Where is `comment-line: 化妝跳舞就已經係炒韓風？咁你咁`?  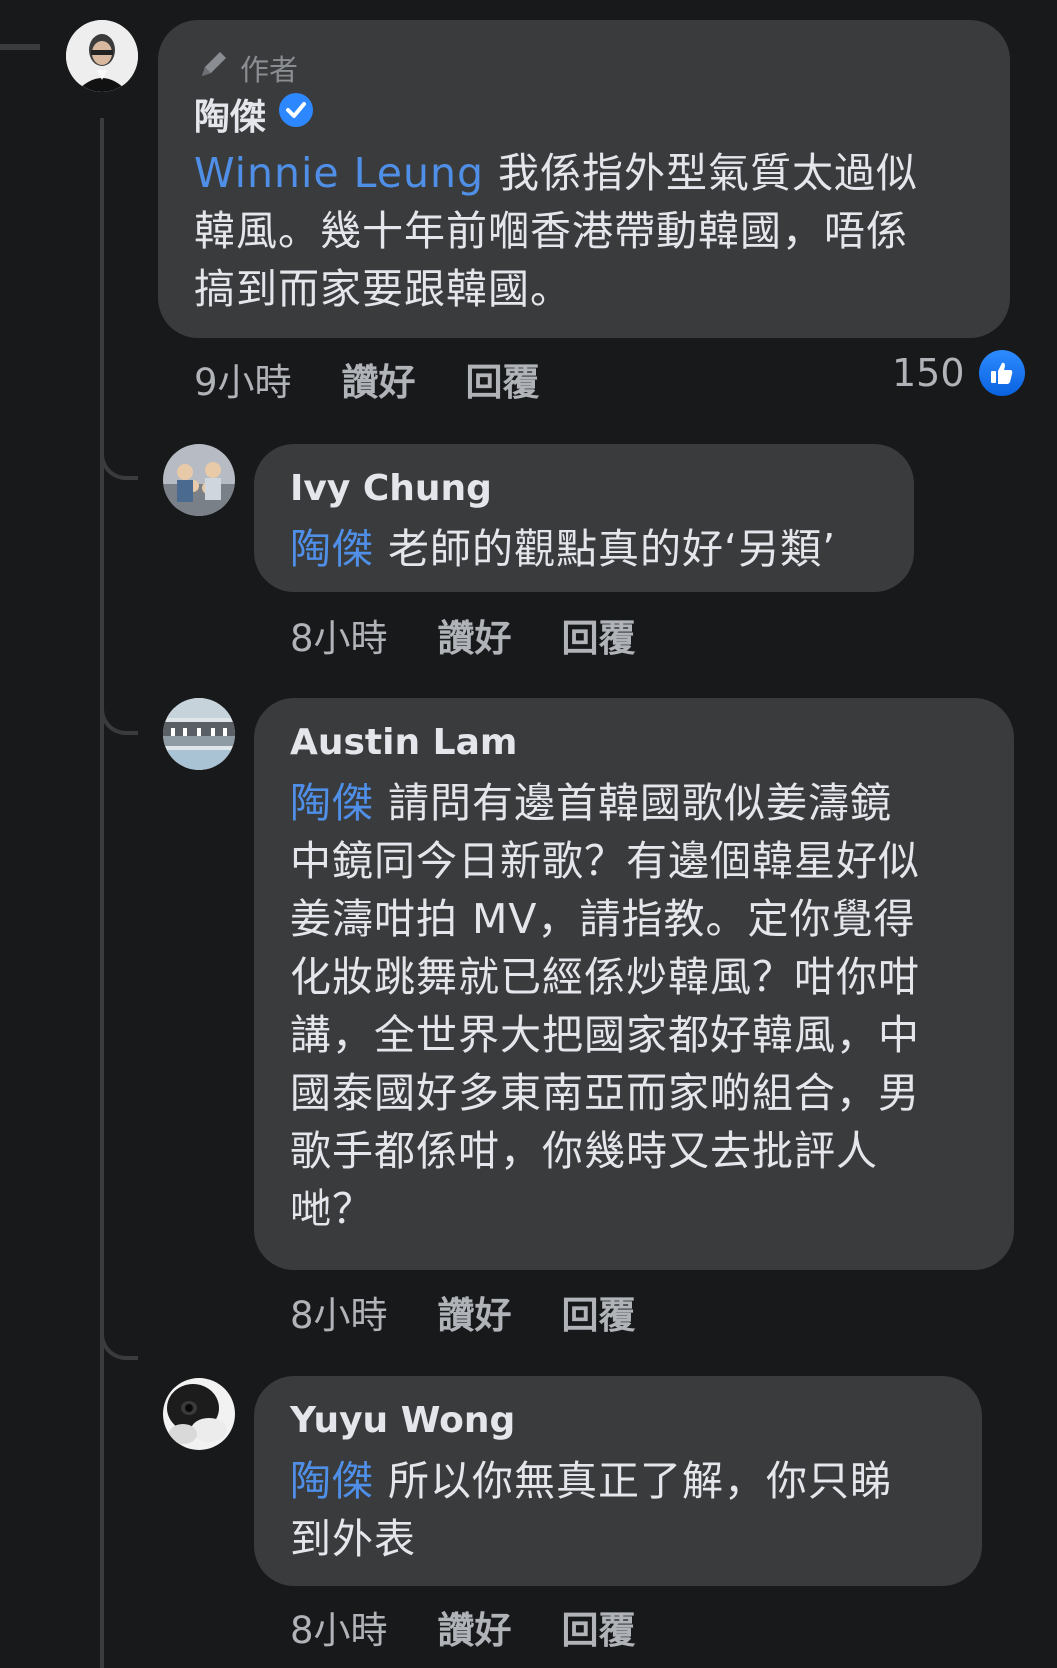 comment-line: 化妝跳舞就已經係炒韓風？咁你咁 is located at coordinates (605, 977).